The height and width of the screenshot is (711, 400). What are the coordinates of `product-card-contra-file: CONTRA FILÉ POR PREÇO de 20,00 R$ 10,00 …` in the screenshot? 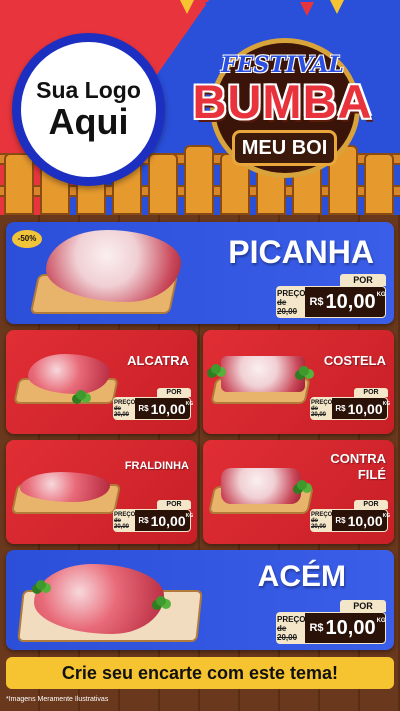 It's located at (298, 492).